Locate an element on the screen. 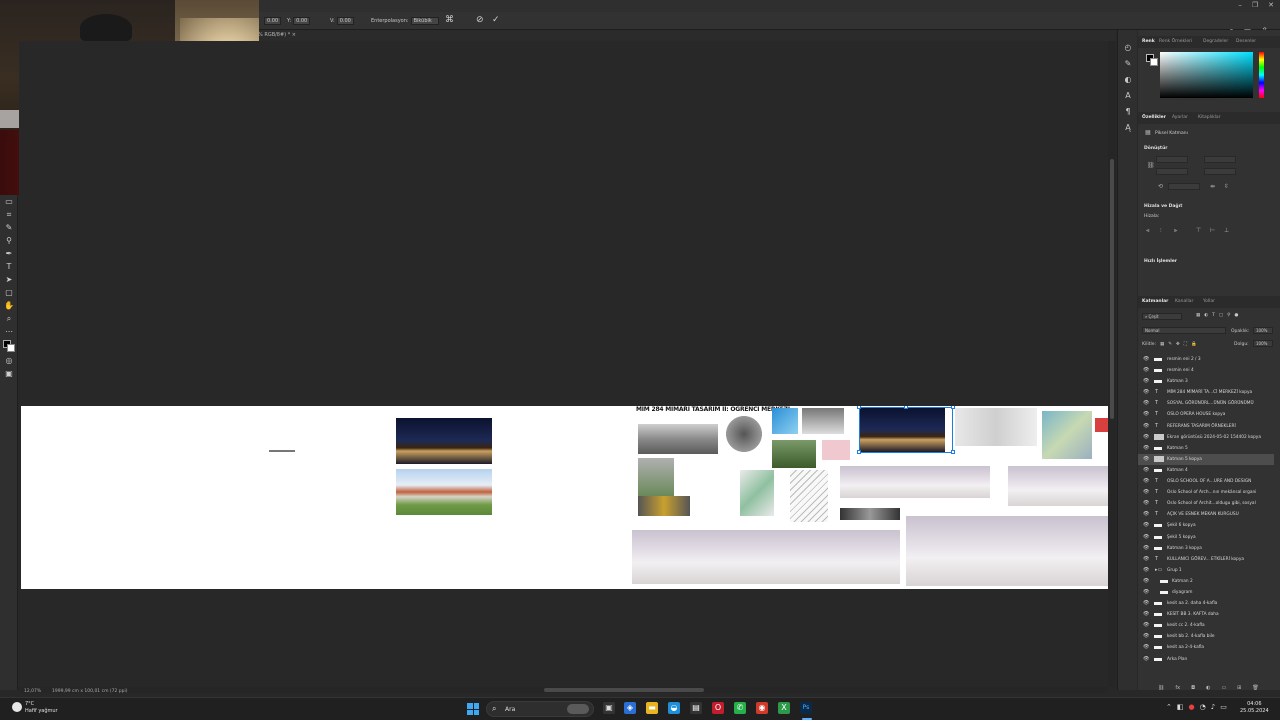 The height and width of the screenshot is (720, 1280). day-render-image is located at coordinates (444, 492).